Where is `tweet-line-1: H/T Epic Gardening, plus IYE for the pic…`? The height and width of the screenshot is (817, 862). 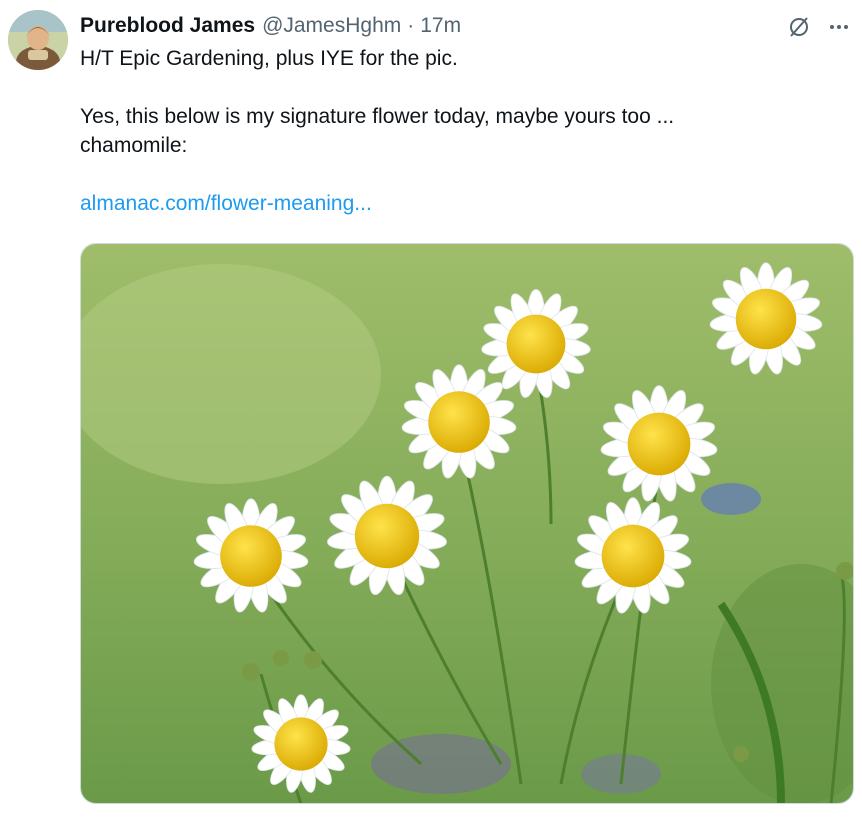
tweet-line-1: H/T Epic Gardening, plus IYE for the pic… is located at coordinates (269, 58).